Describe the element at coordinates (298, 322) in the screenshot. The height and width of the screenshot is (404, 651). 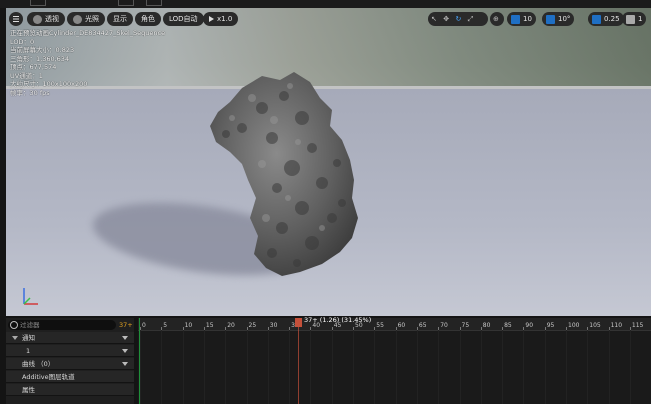
I see `playhead-handle` at that location.